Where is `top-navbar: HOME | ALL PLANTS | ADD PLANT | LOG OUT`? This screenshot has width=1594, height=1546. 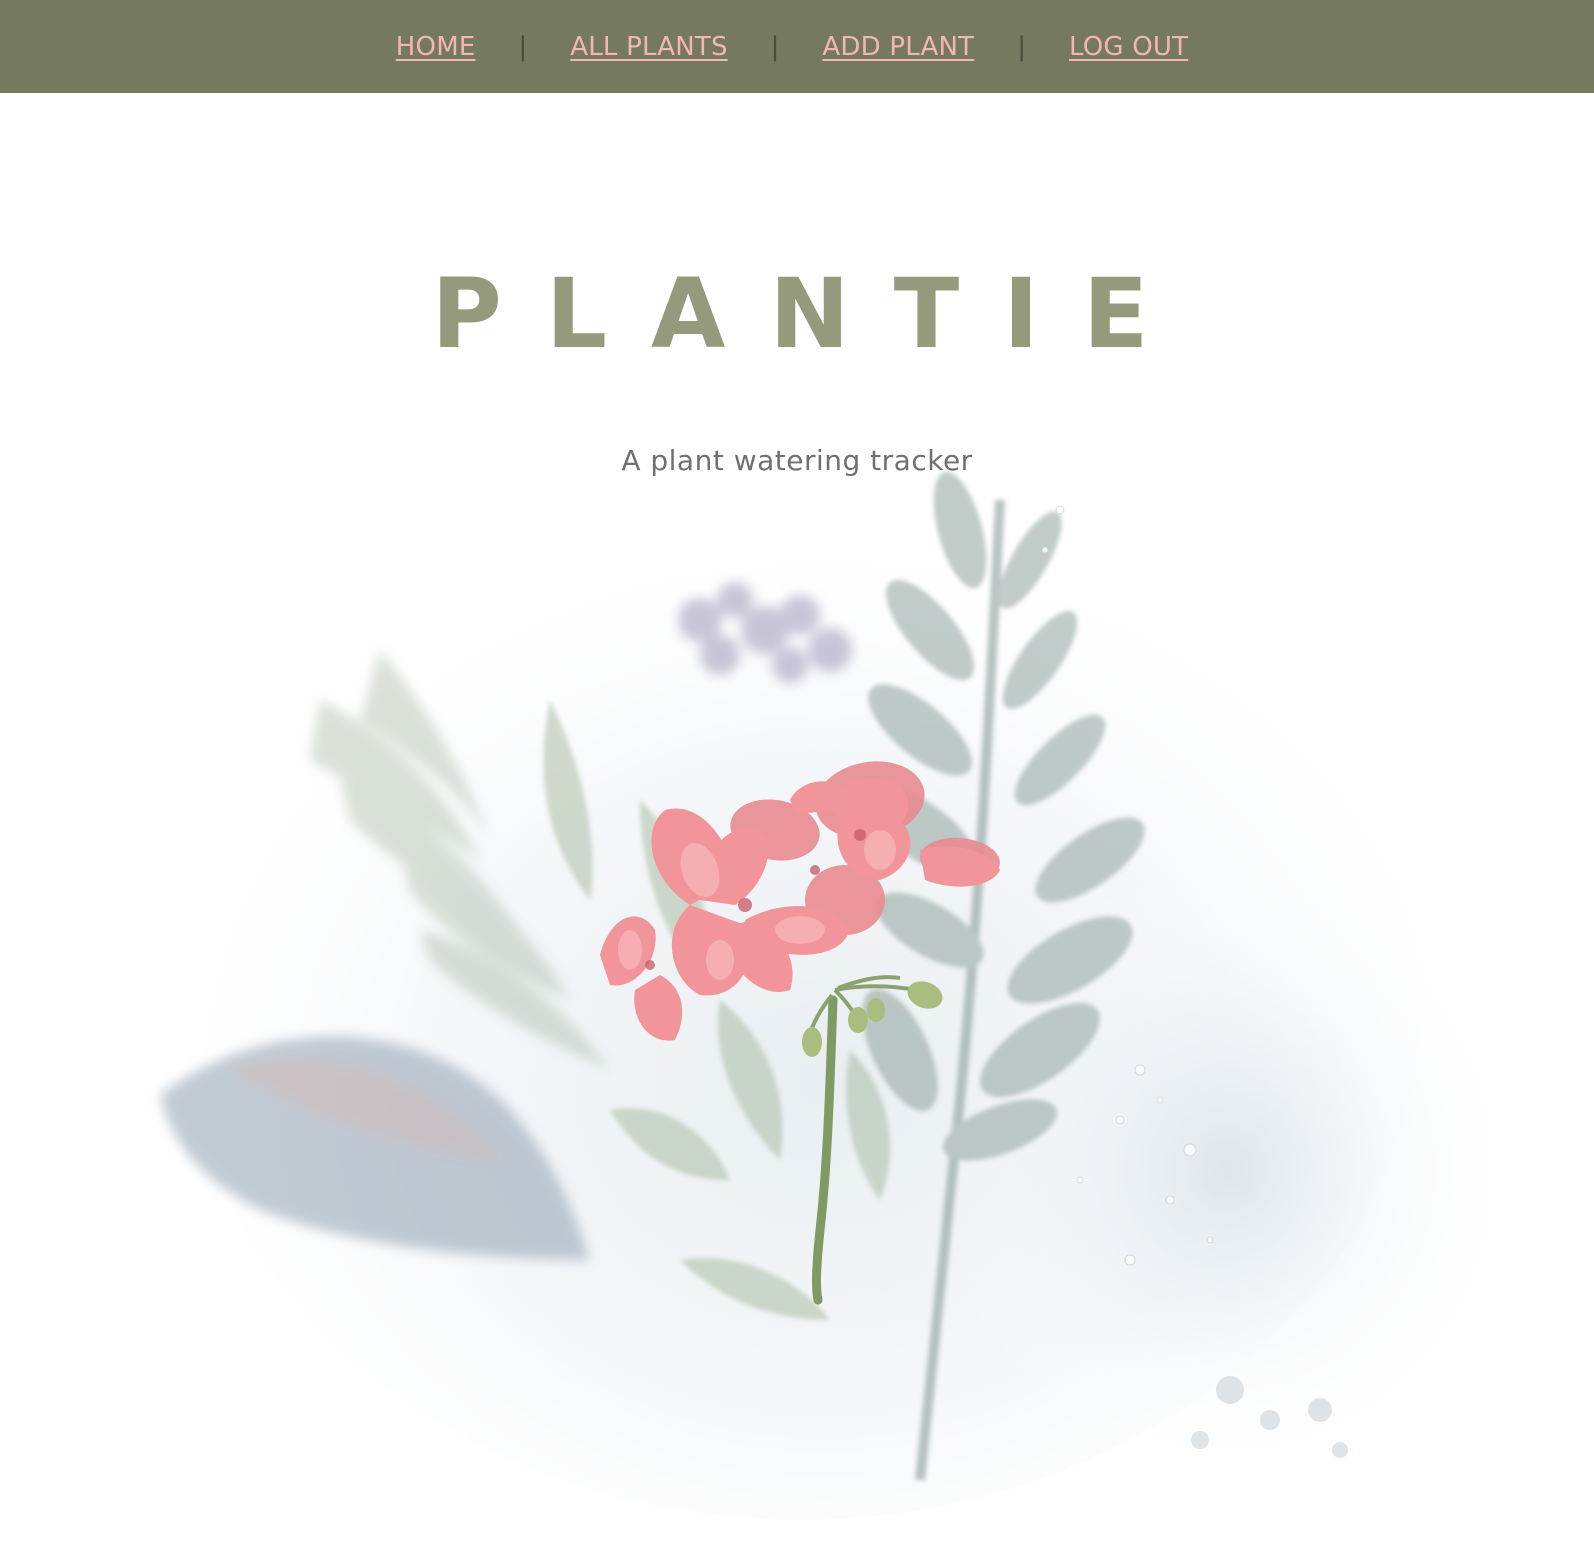
top-navbar: HOME | ALL PLANTS | ADD PLANT | LOG OUT is located at coordinates (797, 46).